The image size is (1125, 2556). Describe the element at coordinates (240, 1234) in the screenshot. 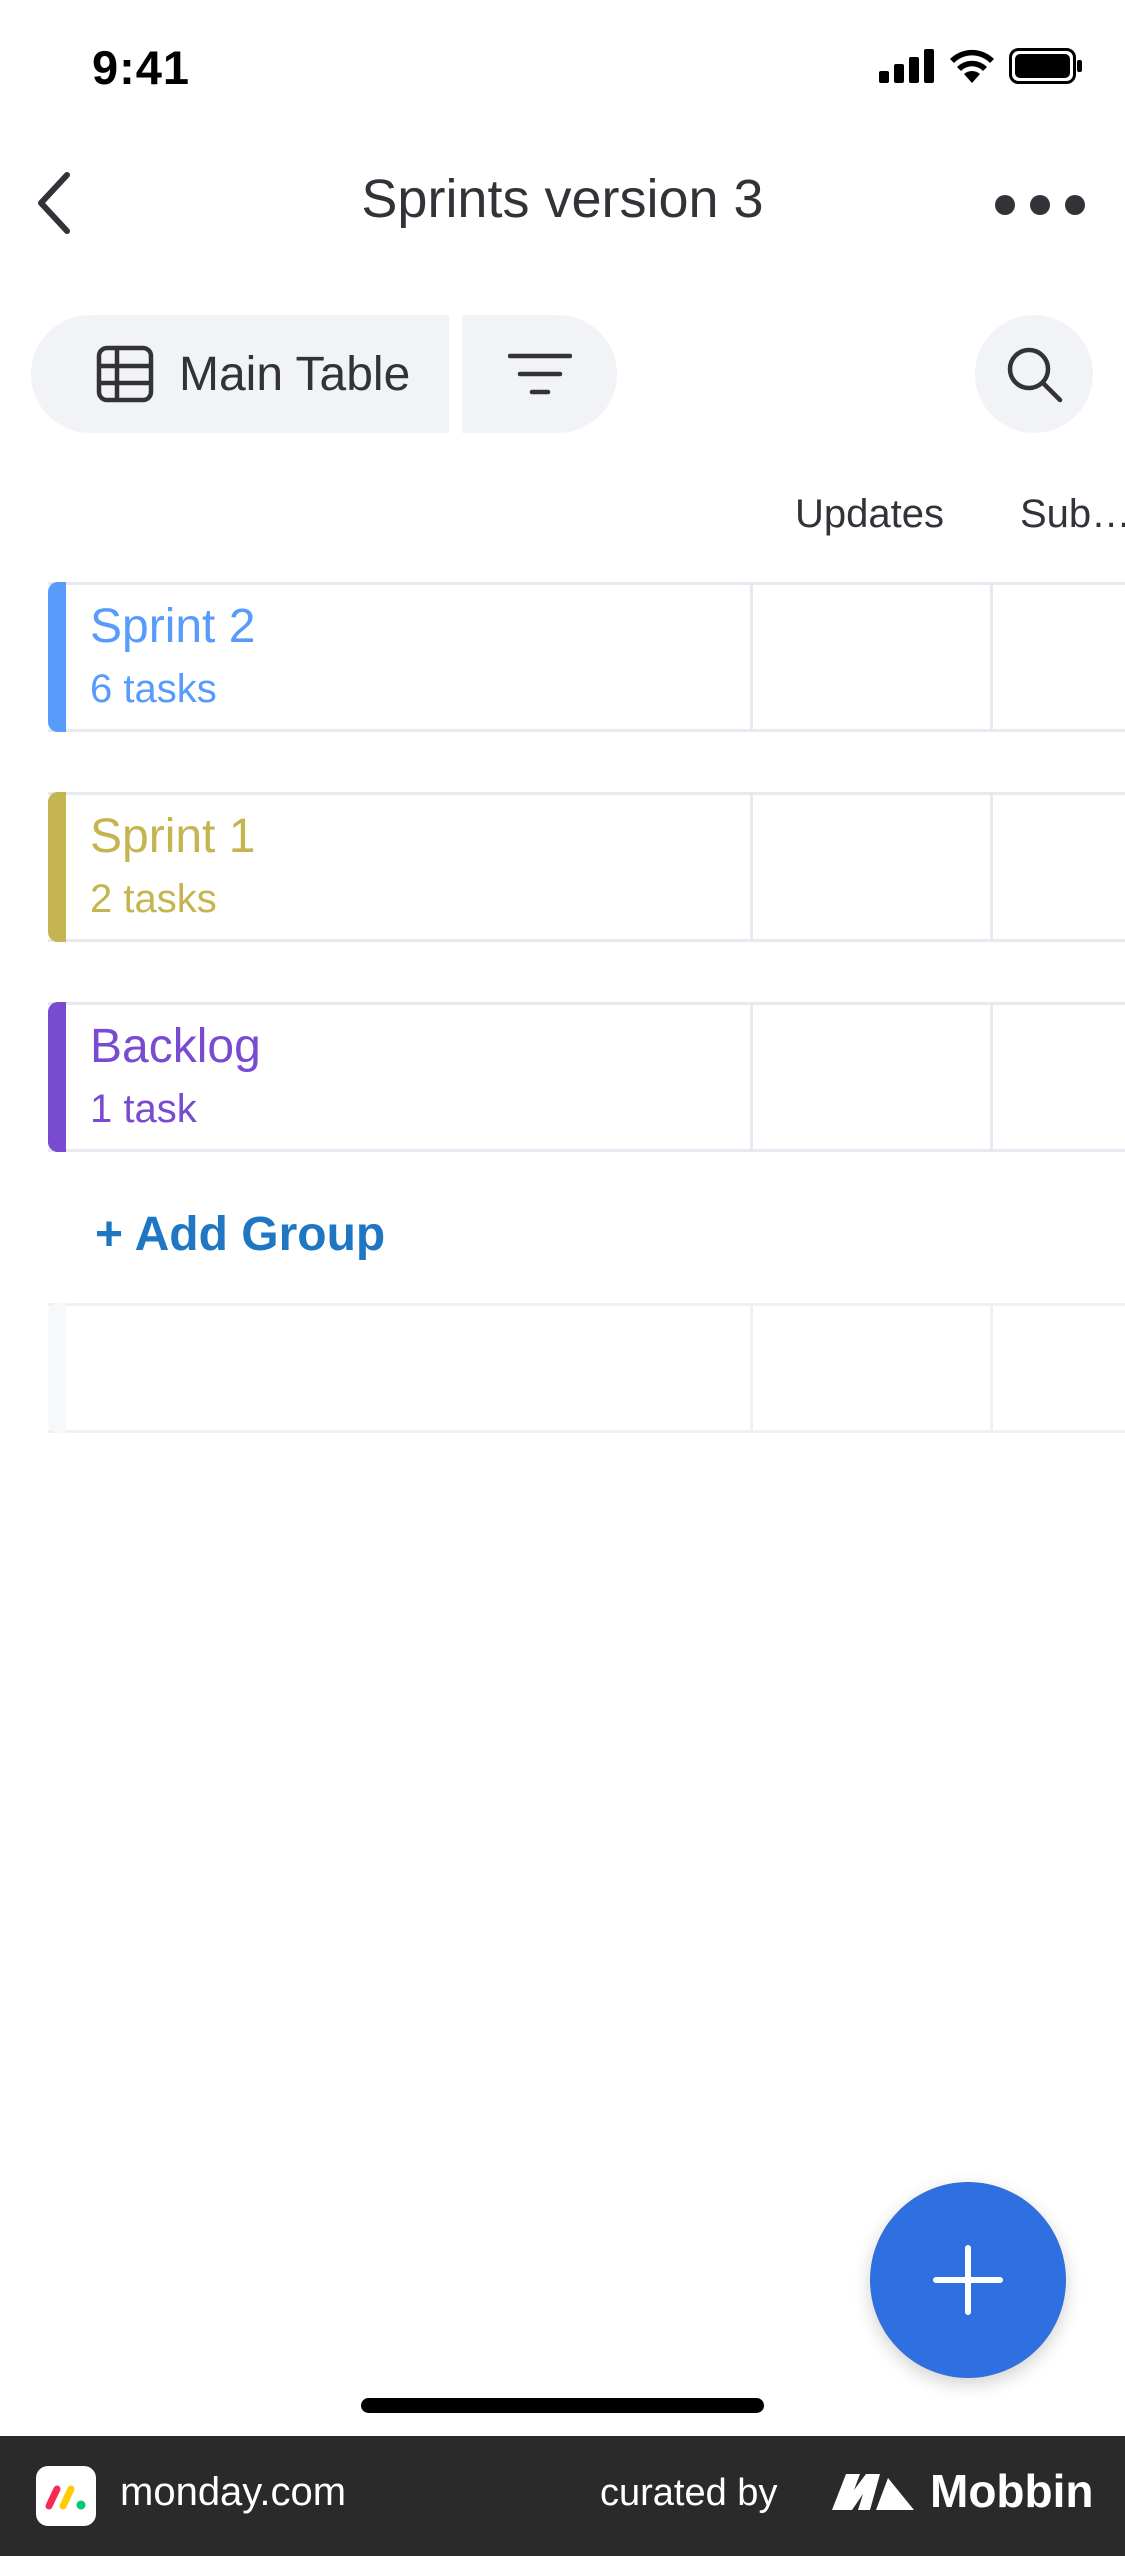

I see `add-group-button: + Add Group` at that location.